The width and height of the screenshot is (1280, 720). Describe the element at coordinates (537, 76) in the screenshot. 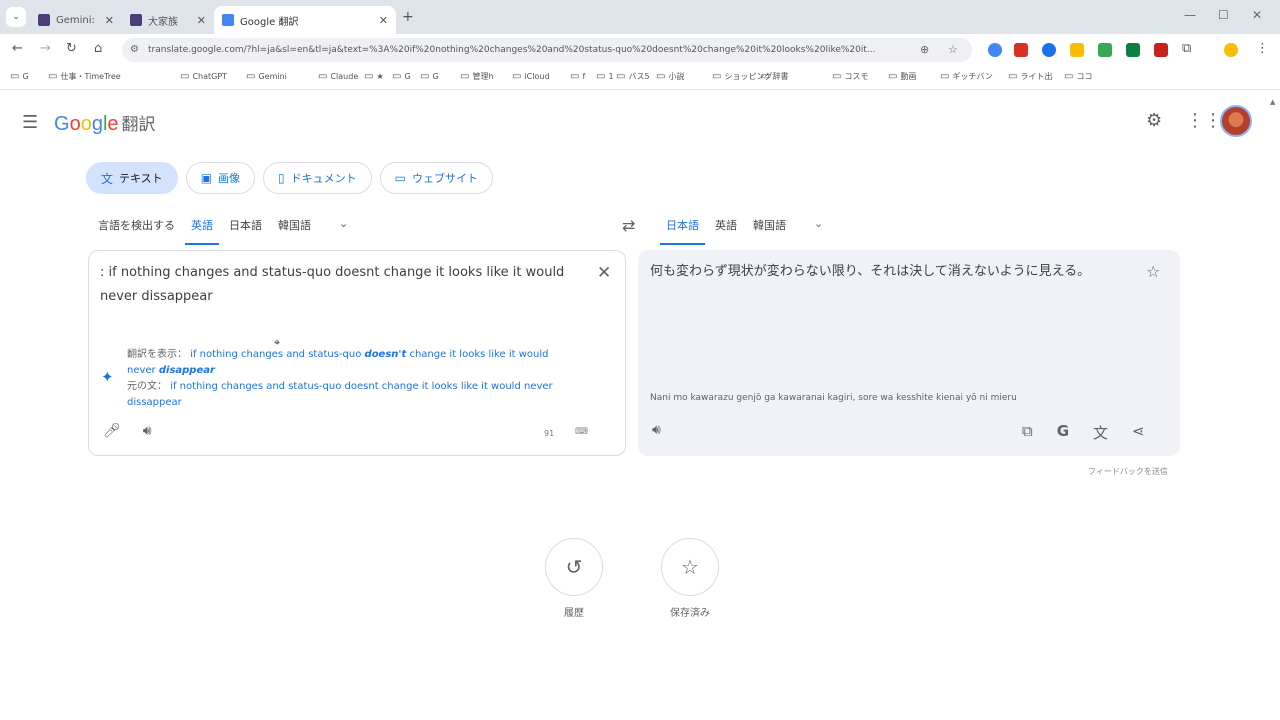

I see `bookmark-label: iCloud` at that location.